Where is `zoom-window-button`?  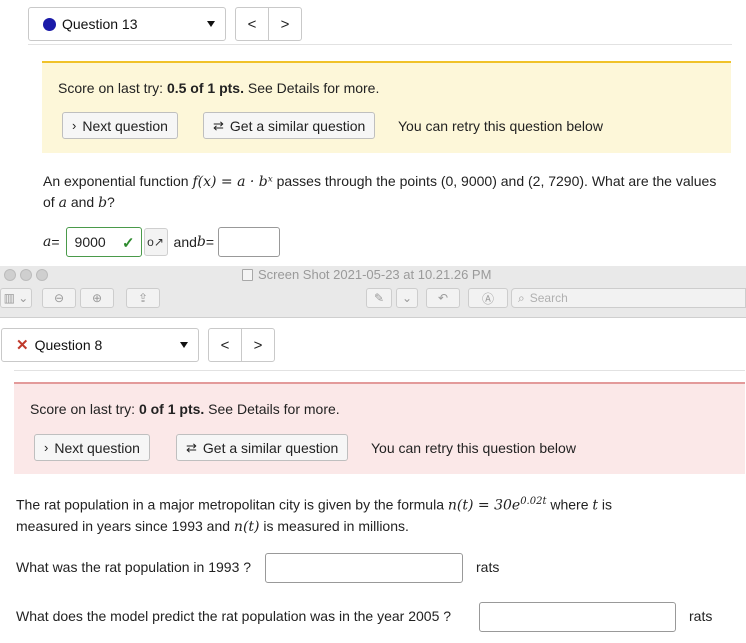 zoom-window-button is located at coordinates (42, 275).